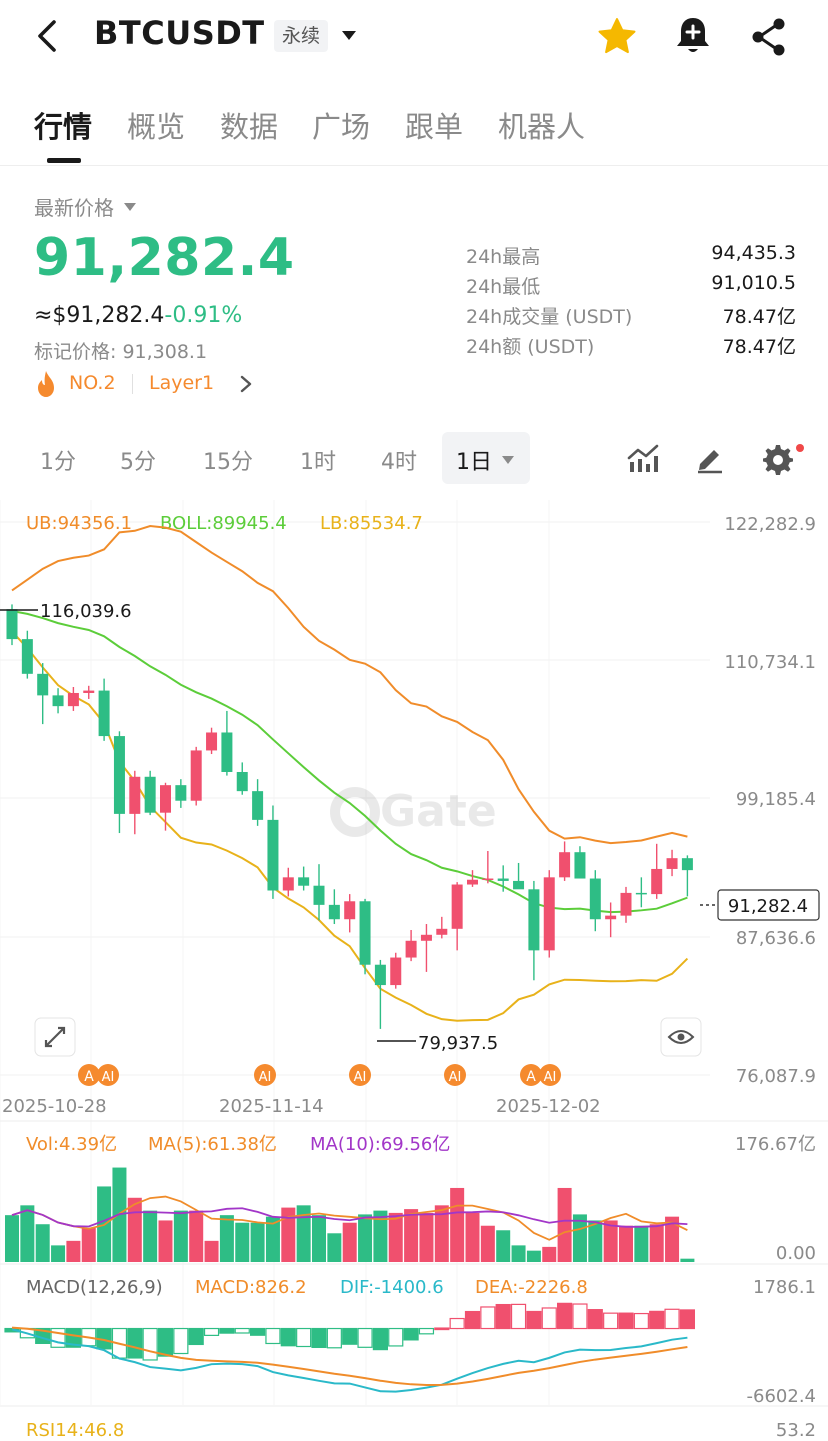 The height and width of the screenshot is (1441, 828). What do you see at coordinates (800, 448) in the screenshot?
I see `notification-dot` at bounding box center [800, 448].